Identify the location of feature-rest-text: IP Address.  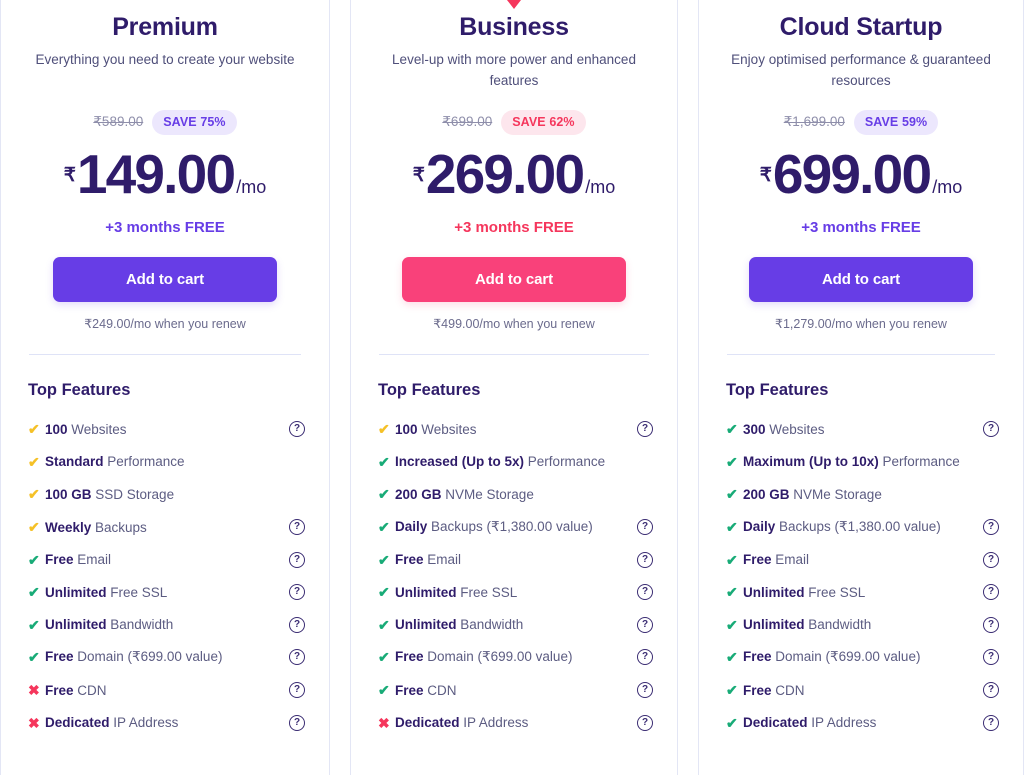
(144, 723).